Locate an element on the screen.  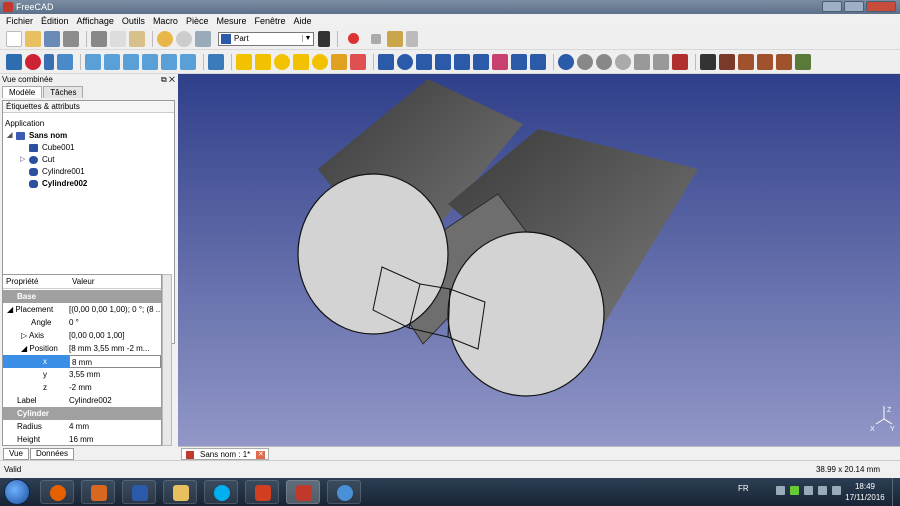
menu-piece: Pièce is located at coordinates (197, 21).